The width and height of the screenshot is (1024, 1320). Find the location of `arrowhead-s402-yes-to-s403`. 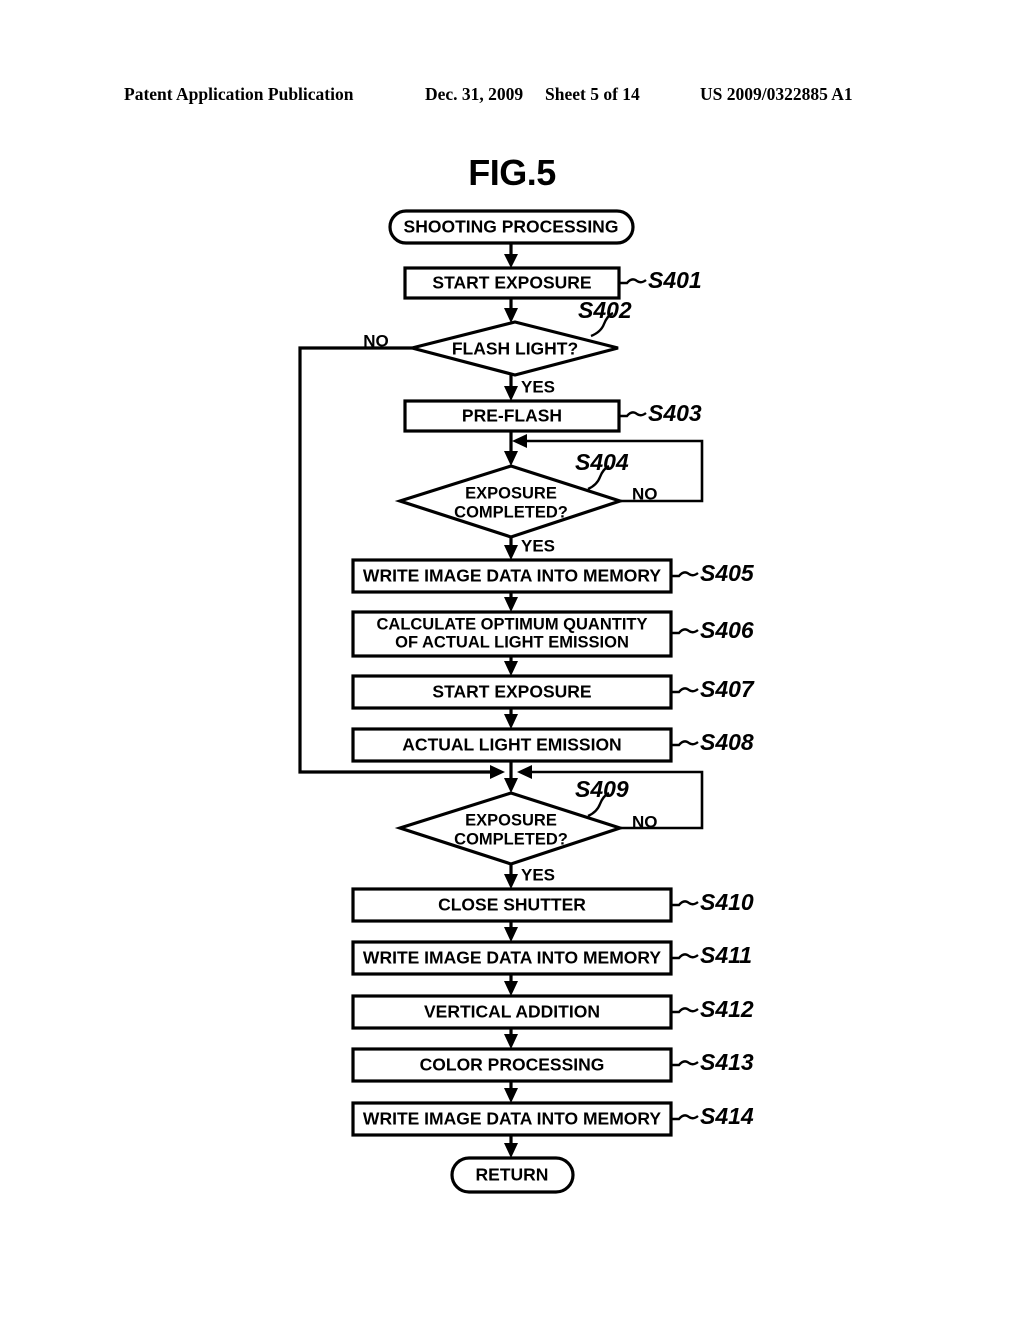

arrowhead-s402-yes-to-s403 is located at coordinates (511, 393).